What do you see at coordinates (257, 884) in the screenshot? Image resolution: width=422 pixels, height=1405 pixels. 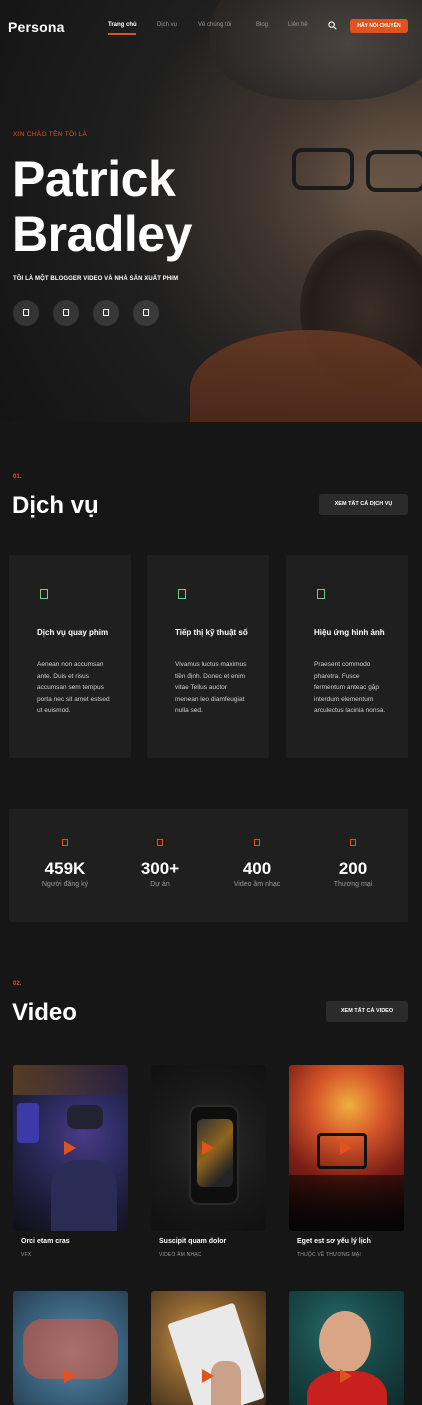 I see `stat-label: Video âm nhạc` at bounding box center [257, 884].